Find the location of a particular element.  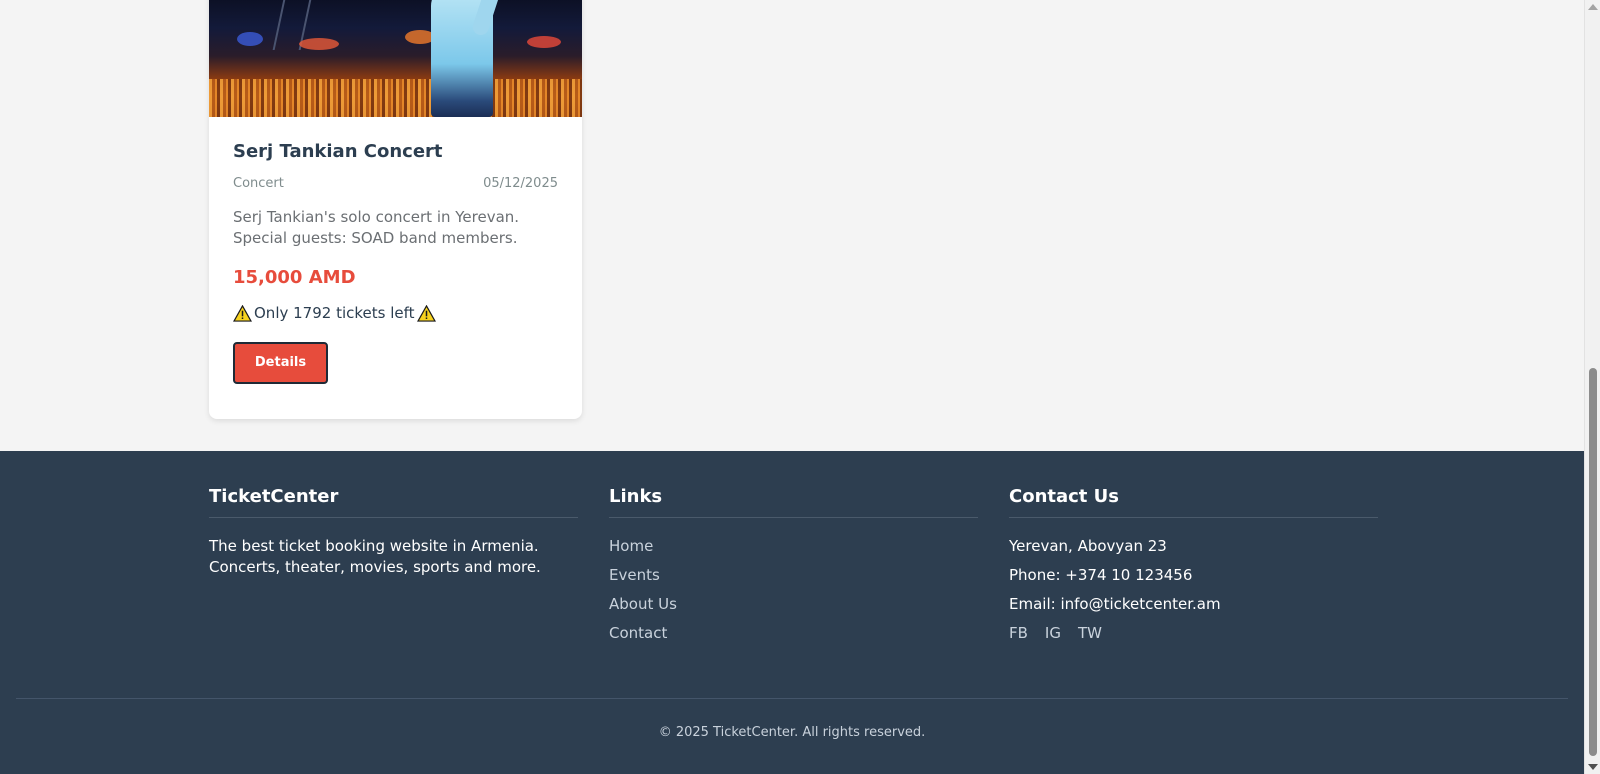

footer-link-home: Home is located at coordinates (793, 550).